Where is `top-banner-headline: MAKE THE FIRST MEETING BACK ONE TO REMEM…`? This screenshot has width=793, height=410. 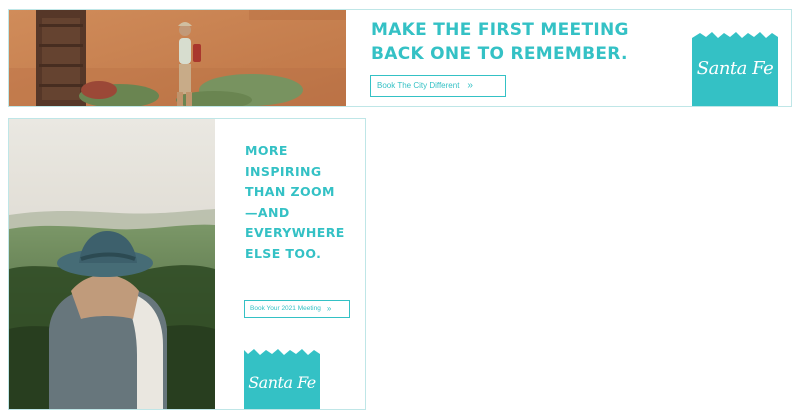 top-banner-headline: MAKE THE FIRST MEETING BACK ONE TO REMEM… is located at coordinates (521, 42).